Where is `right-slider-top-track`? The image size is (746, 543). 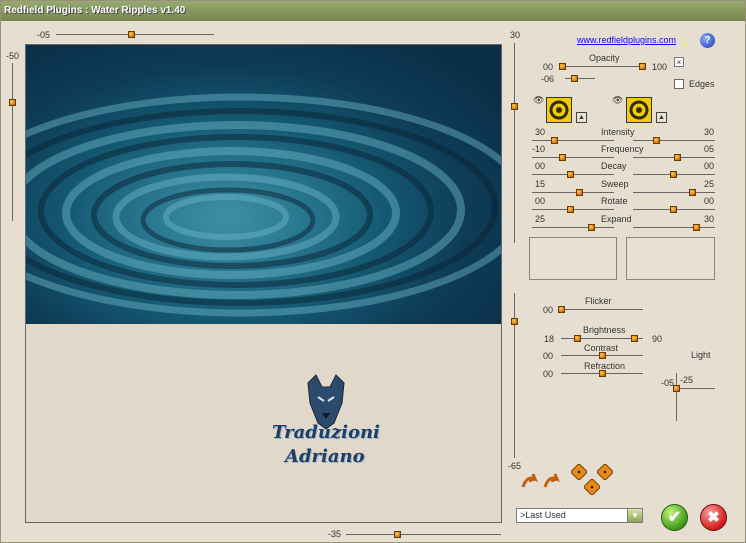 right-slider-top-track is located at coordinates (514, 143).